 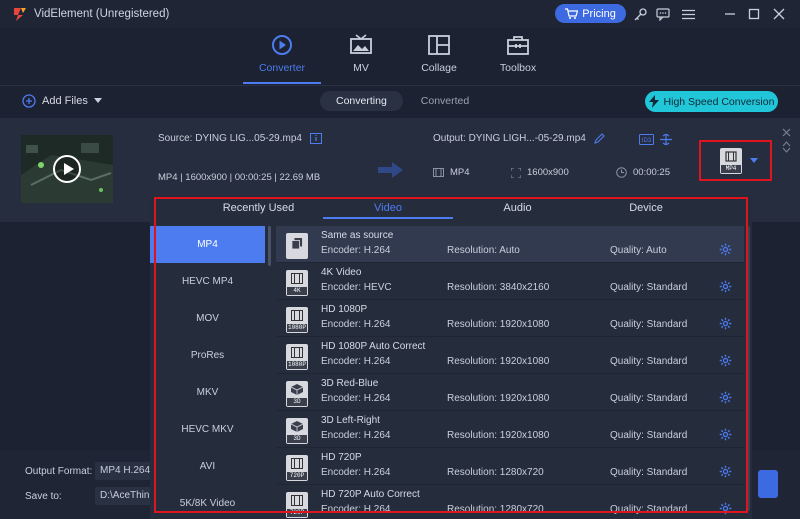 What do you see at coordinates (498, 361) in the screenshot?
I see `preset-resolution: Resolution: 1920x1080` at bounding box center [498, 361].